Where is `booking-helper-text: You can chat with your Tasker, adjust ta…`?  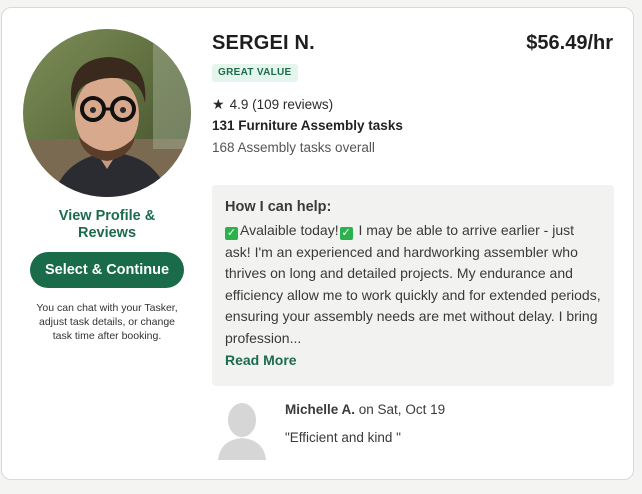 booking-helper-text: You can chat with your Tasker, adjust ta… is located at coordinates (107, 322).